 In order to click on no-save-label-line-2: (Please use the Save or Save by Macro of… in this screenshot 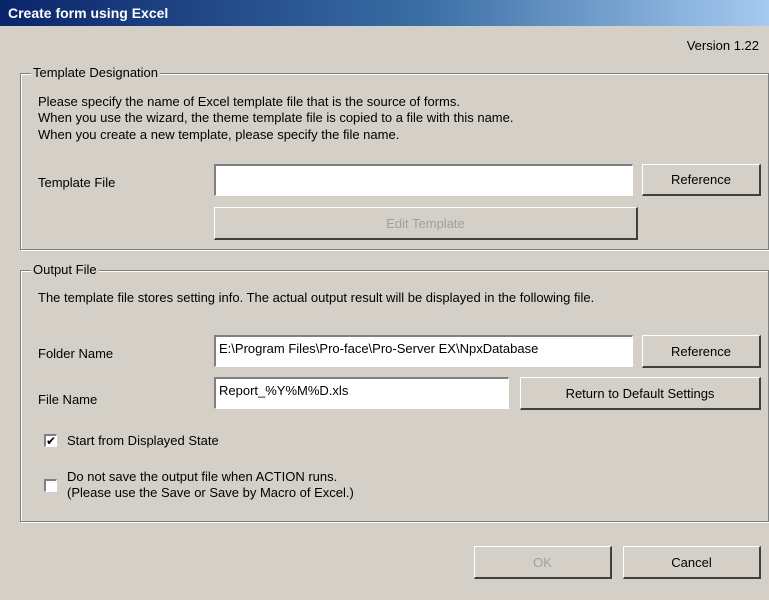, I will do `click(210, 492)`.